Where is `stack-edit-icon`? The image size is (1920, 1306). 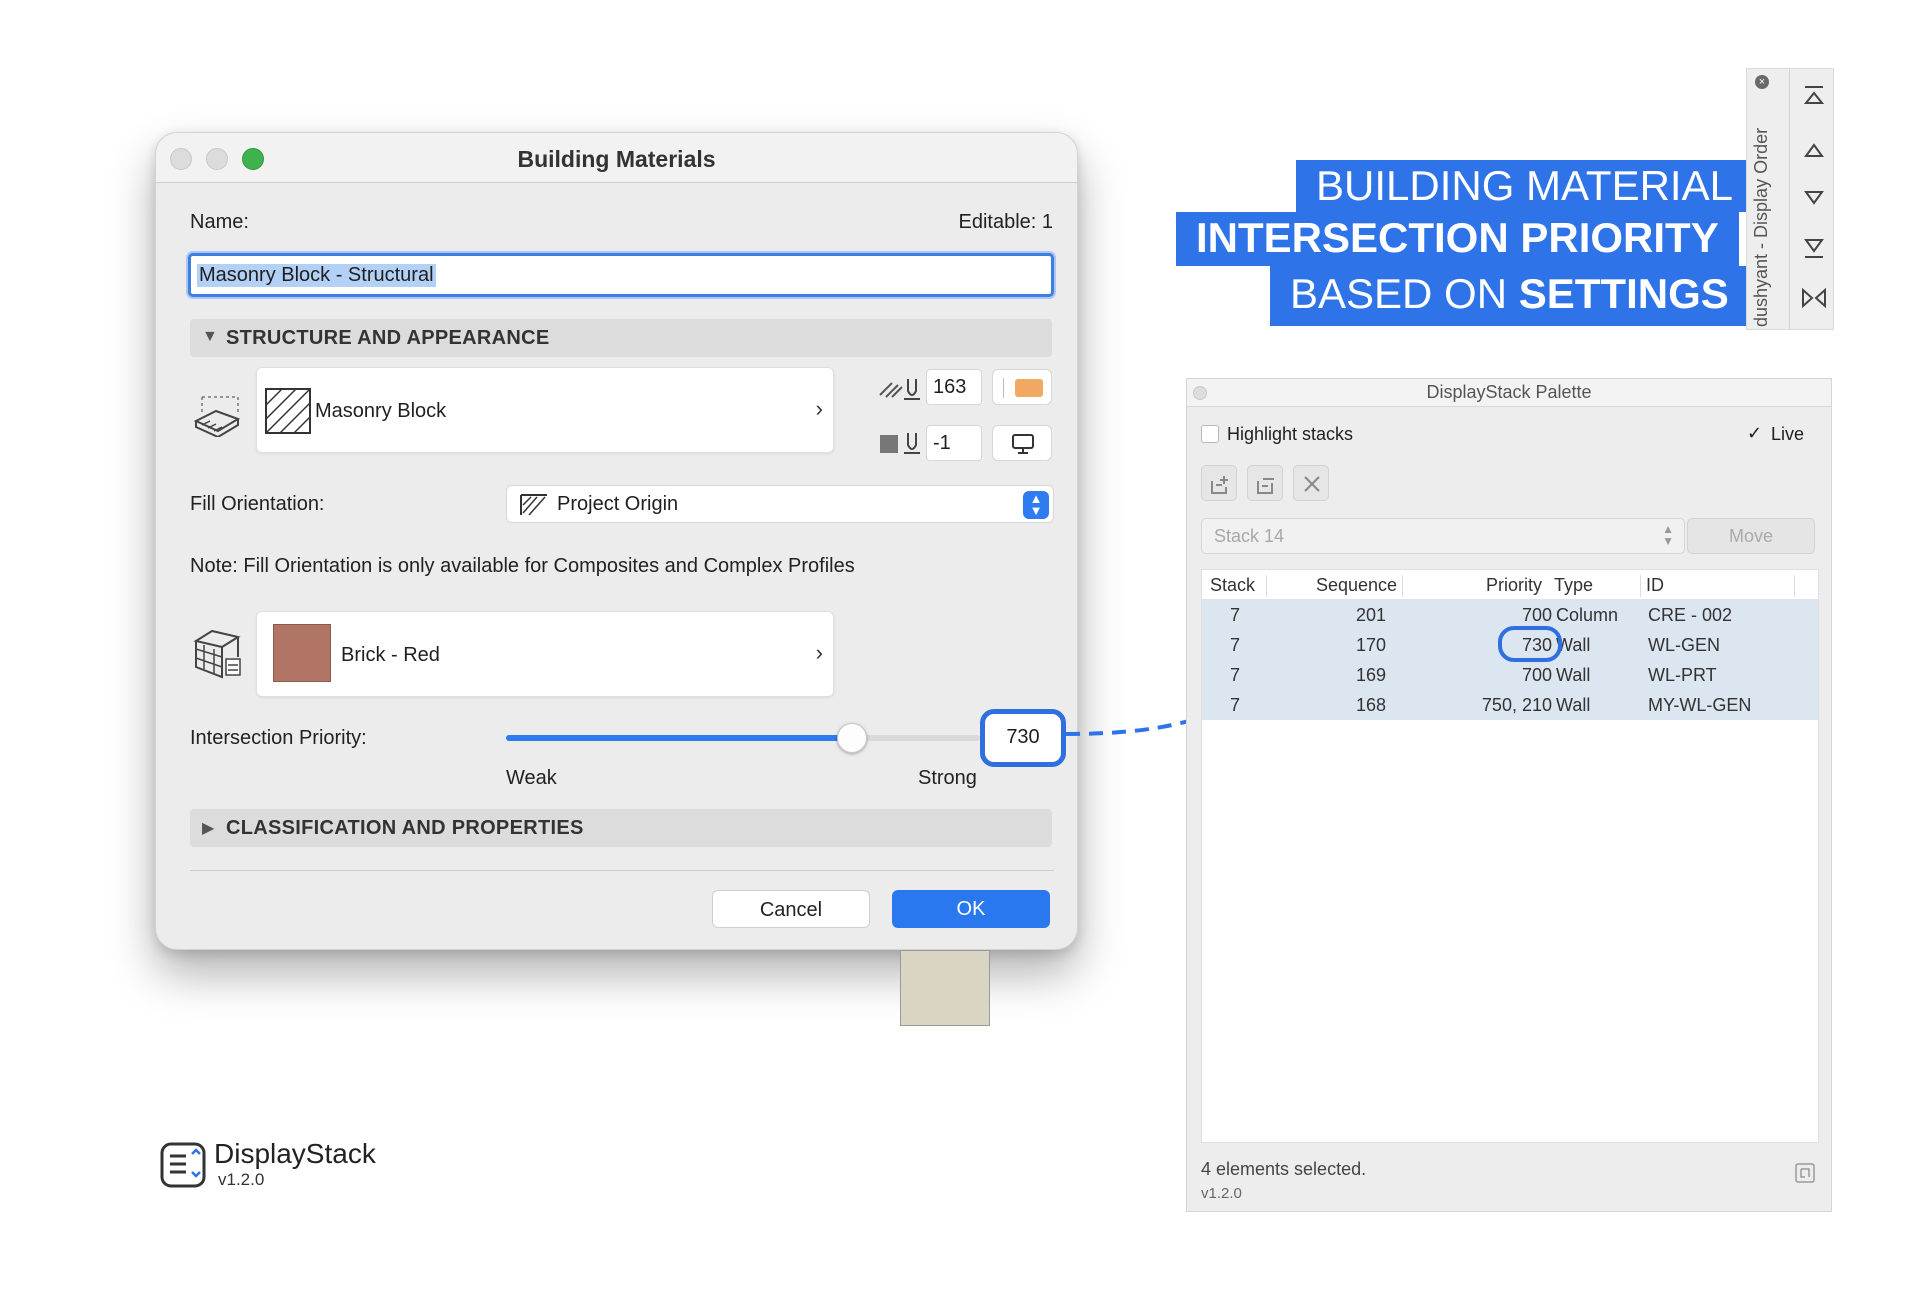 stack-edit-icon is located at coordinates (1265, 486).